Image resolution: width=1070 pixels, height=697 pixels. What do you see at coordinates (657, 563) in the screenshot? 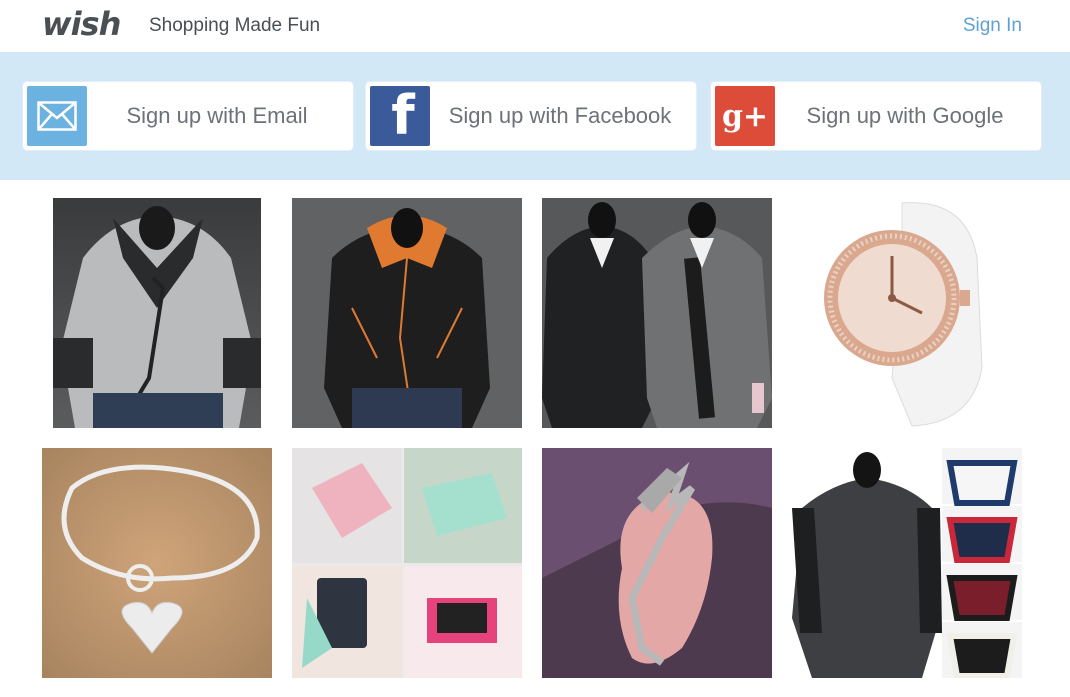
I see `product-tile-dragon-ear-cuff` at bounding box center [657, 563].